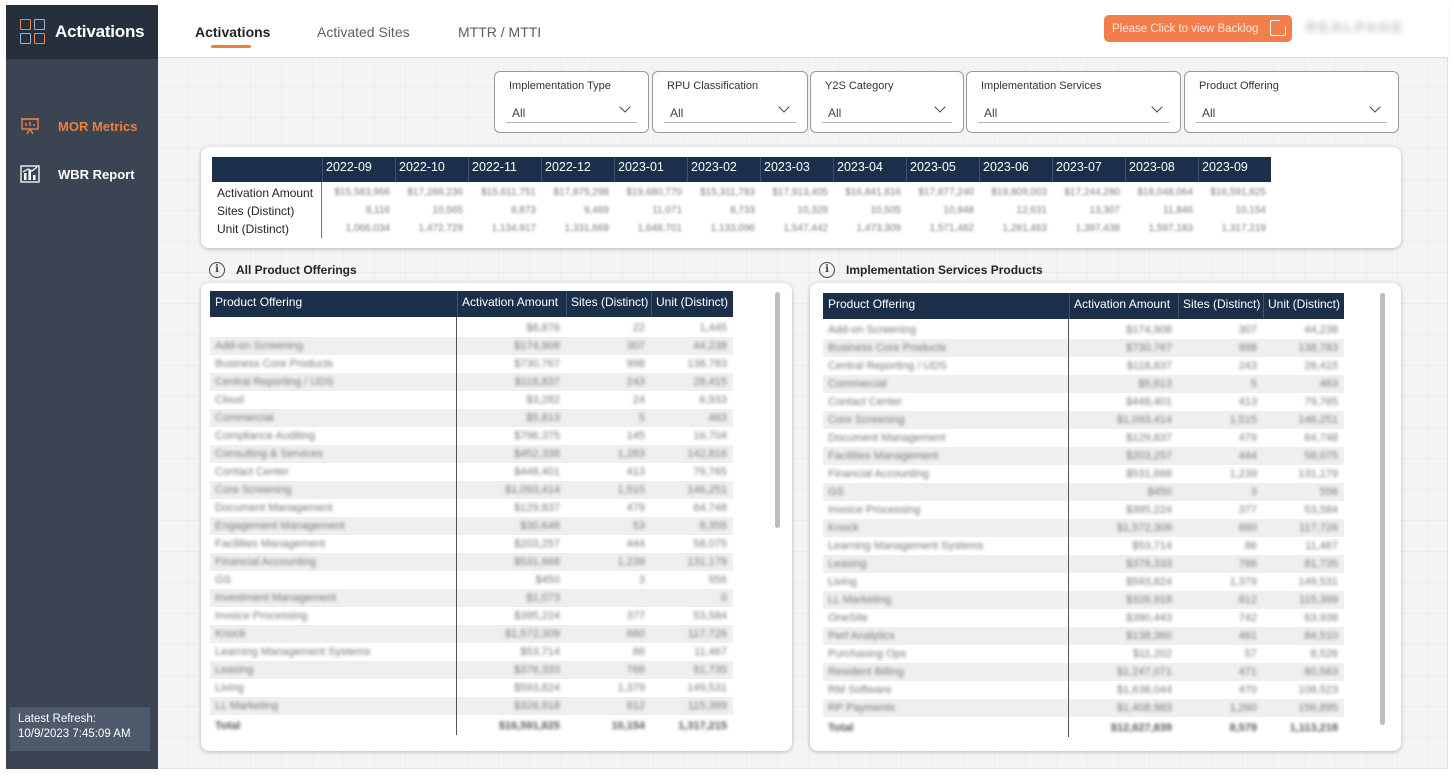 This screenshot has width=1454, height=777. Describe the element at coordinates (1247, 456) in the screenshot. I see `table-cell: 444` at that location.